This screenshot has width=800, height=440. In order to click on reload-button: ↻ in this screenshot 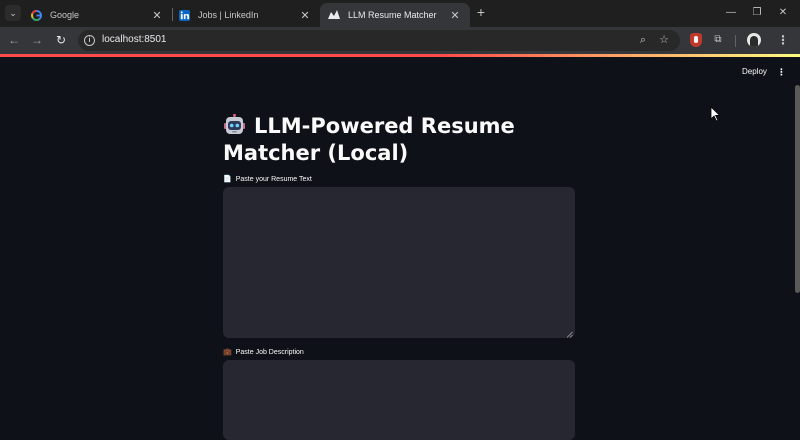, I will do `click(61, 40)`.